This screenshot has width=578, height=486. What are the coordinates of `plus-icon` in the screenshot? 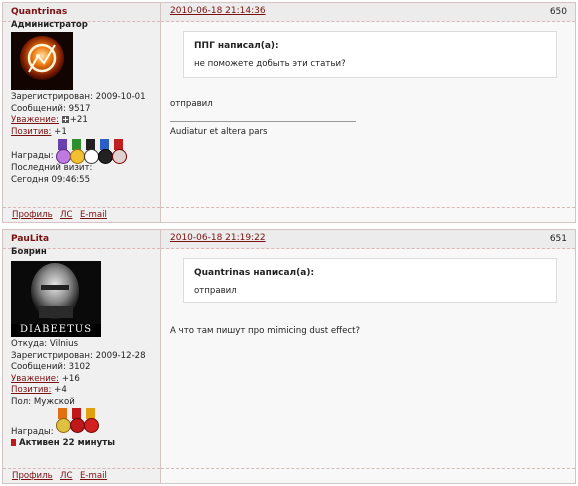 It's located at (65, 120).